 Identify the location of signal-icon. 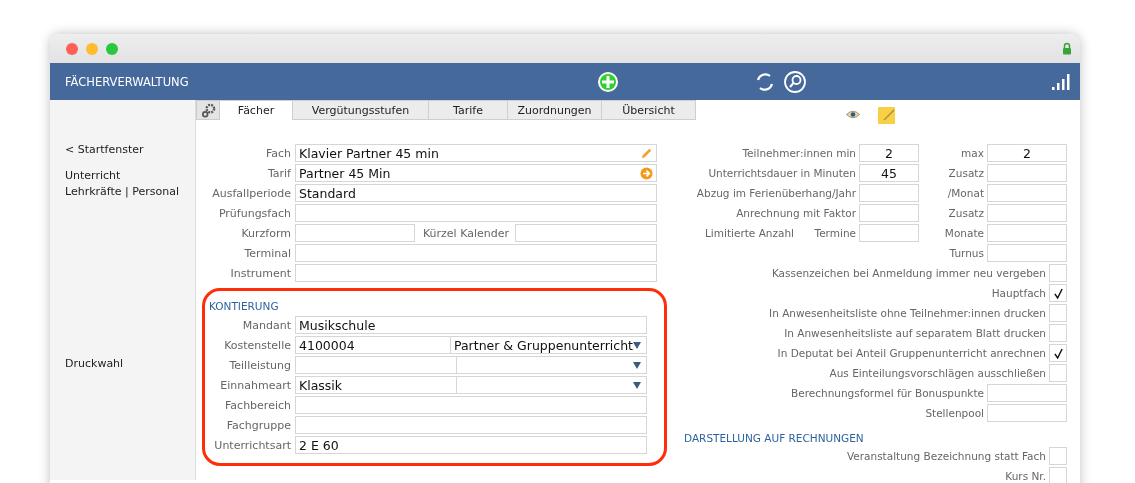
(1061, 81).